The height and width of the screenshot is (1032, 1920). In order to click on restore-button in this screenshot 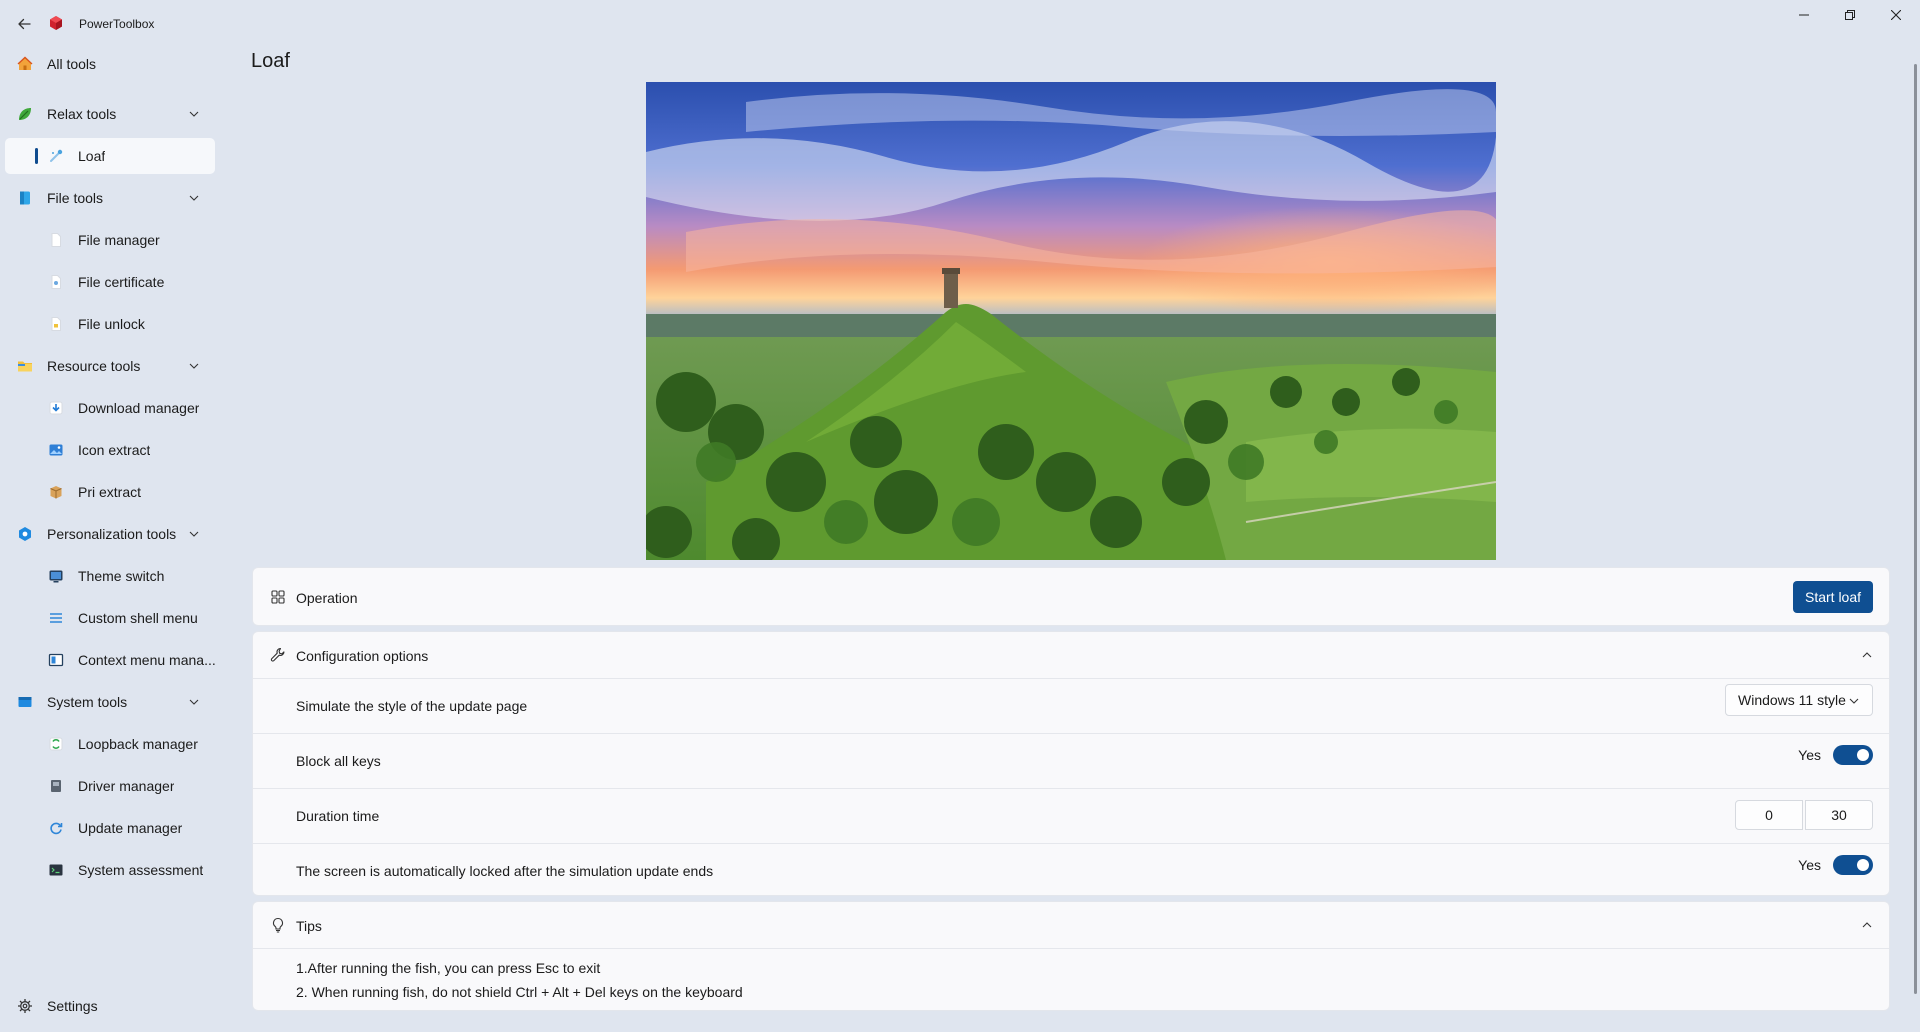, I will do `click(1850, 15)`.